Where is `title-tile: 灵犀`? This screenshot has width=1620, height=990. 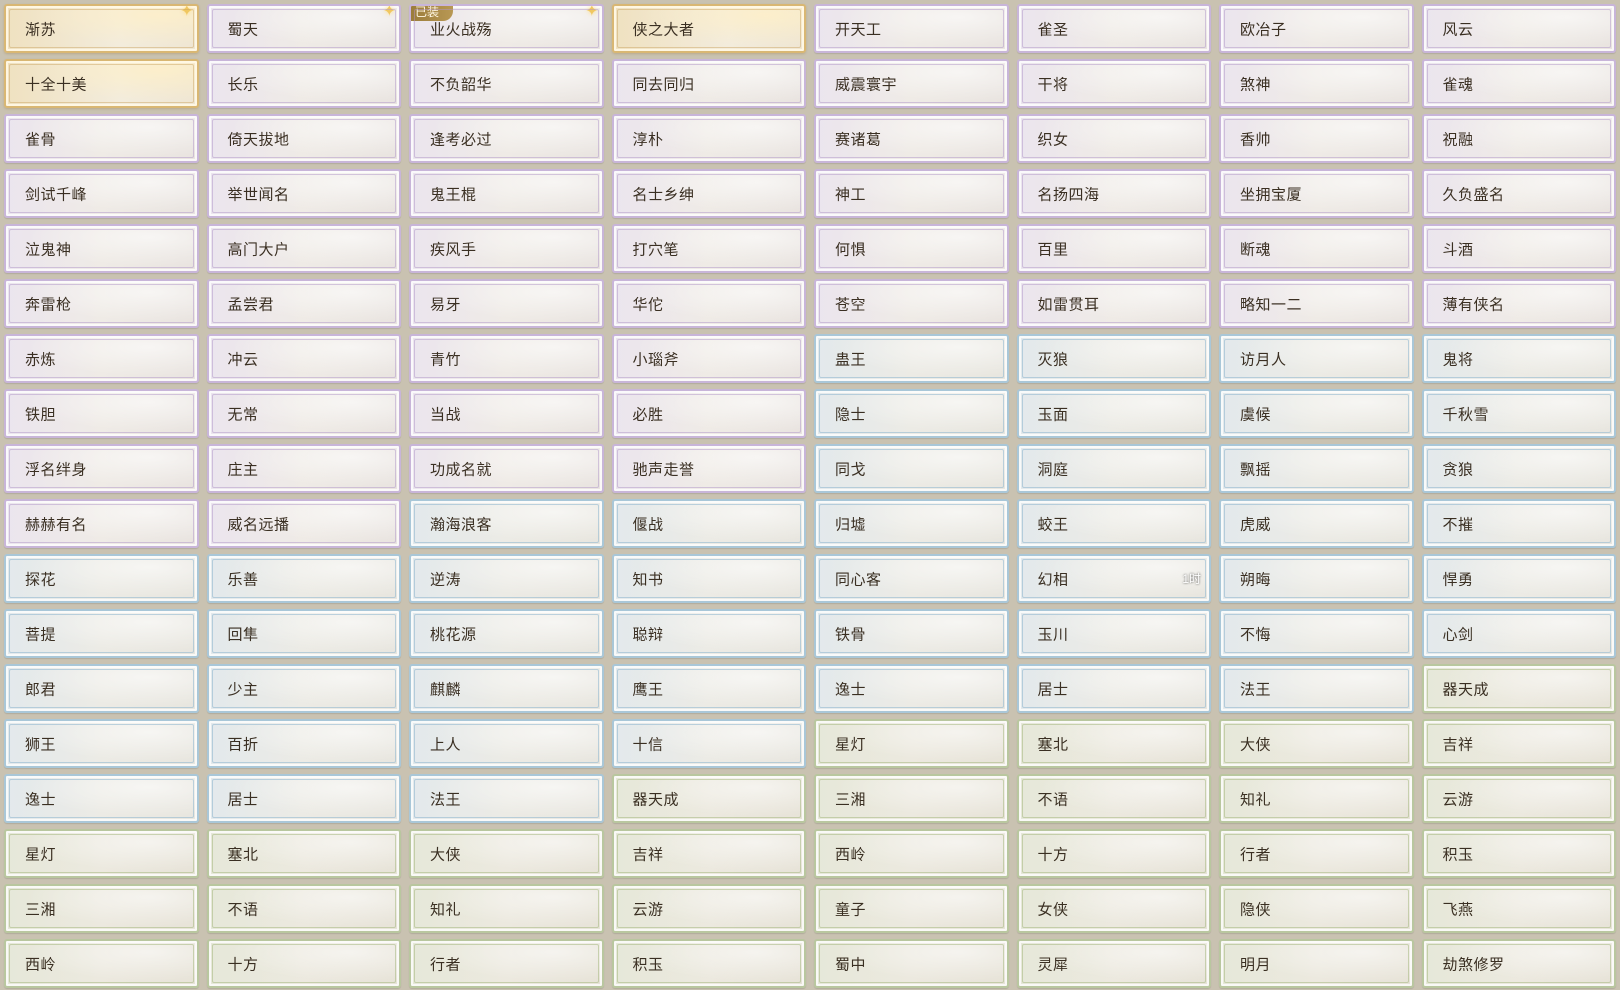 title-tile: 灵犀 is located at coordinates (1113, 963).